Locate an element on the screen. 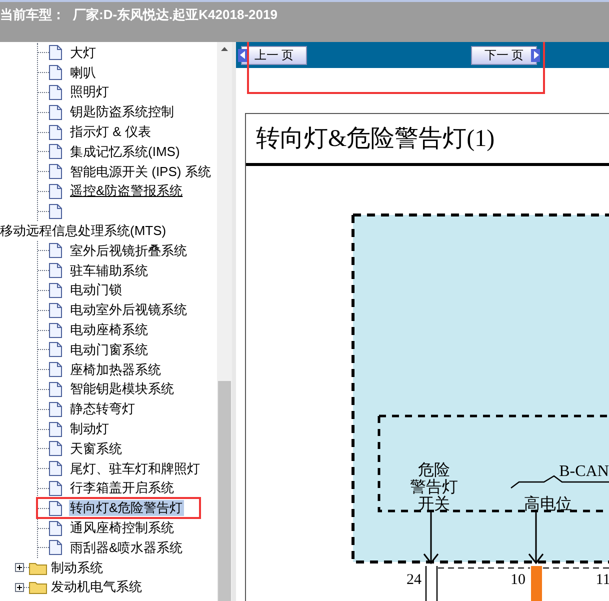 The height and width of the screenshot is (601, 609). tree-item: 电动门锁 is located at coordinates (96, 290).